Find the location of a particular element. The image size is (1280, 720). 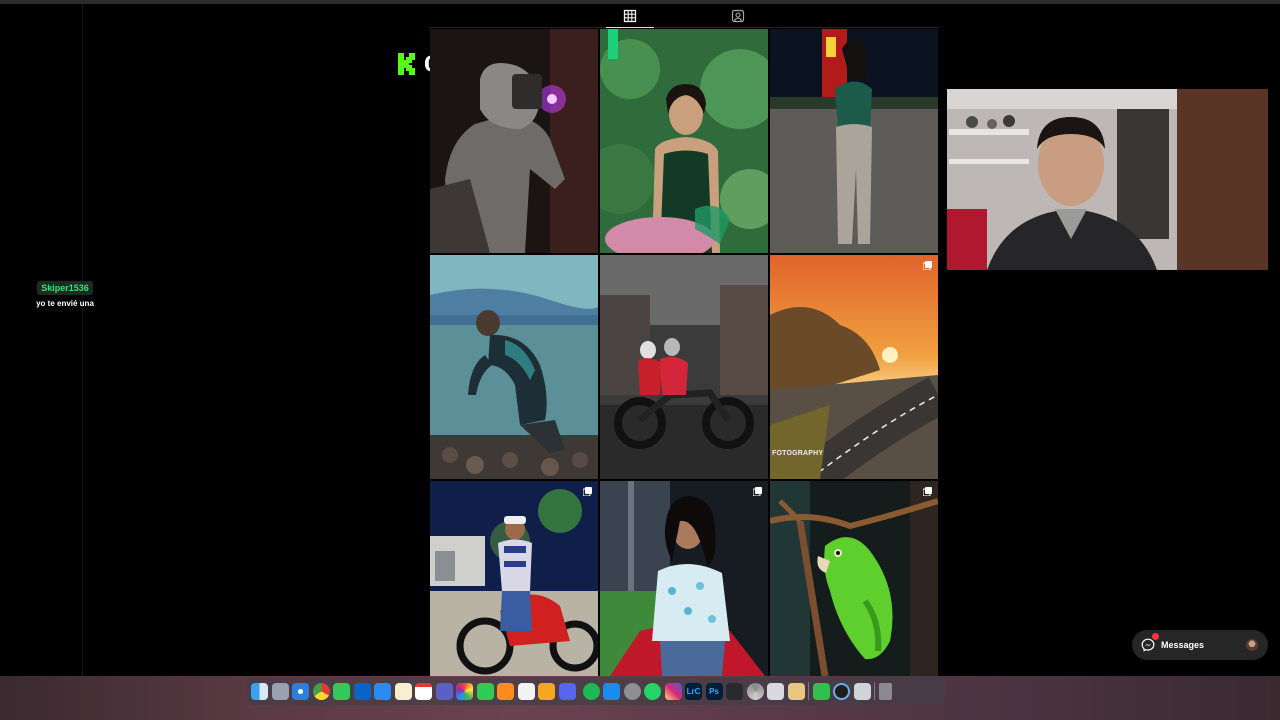

books-icon is located at coordinates (505, 691).